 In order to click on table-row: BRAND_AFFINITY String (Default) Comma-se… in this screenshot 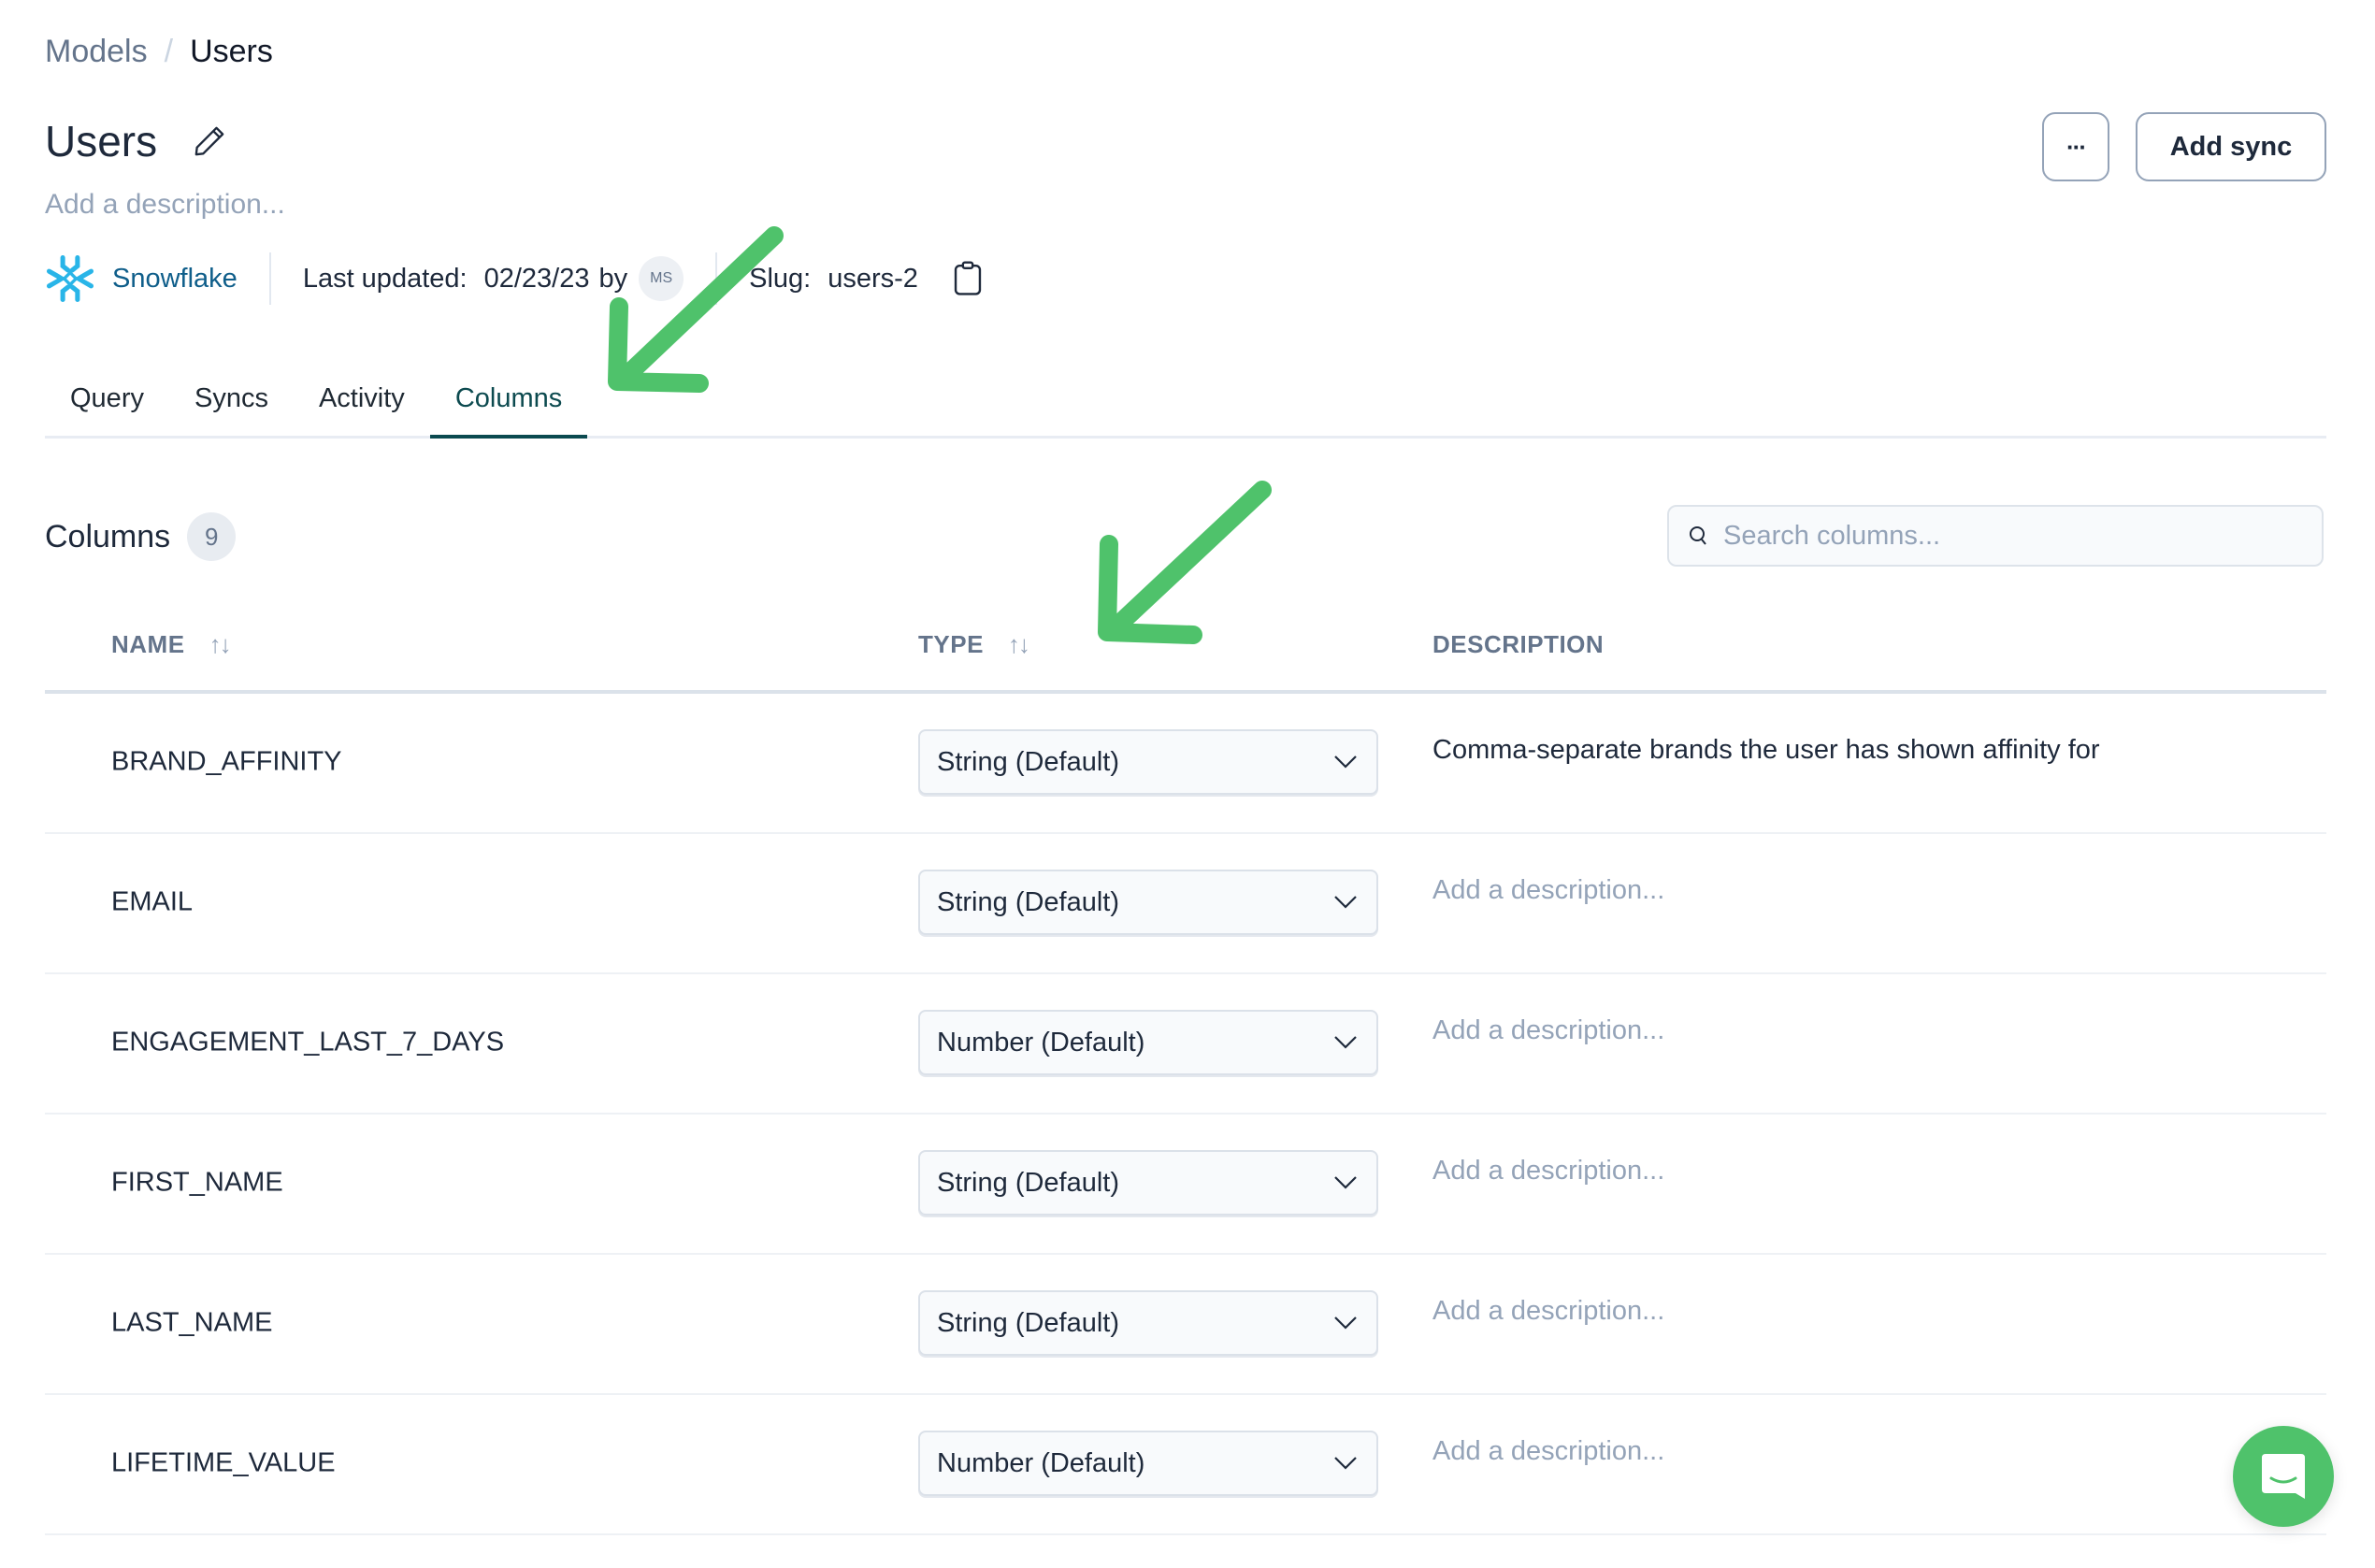, I will do `click(1185, 763)`.